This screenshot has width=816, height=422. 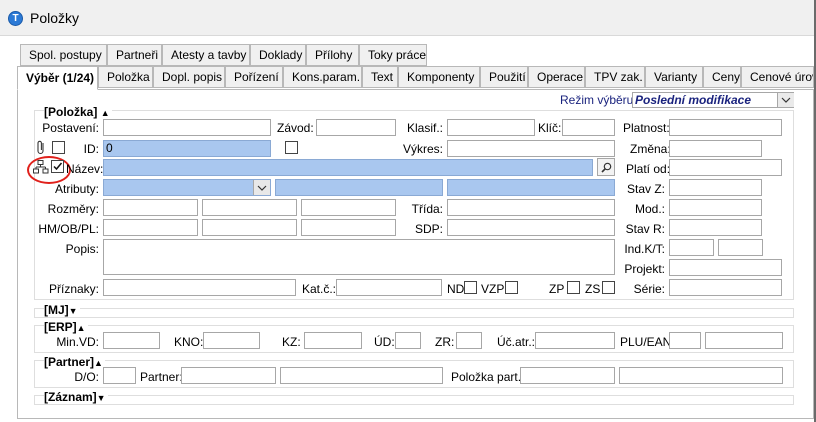 What do you see at coordinates (70, 397) in the screenshot?
I see `section-title-text: [Záznam]` at bounding box center [70, 397].